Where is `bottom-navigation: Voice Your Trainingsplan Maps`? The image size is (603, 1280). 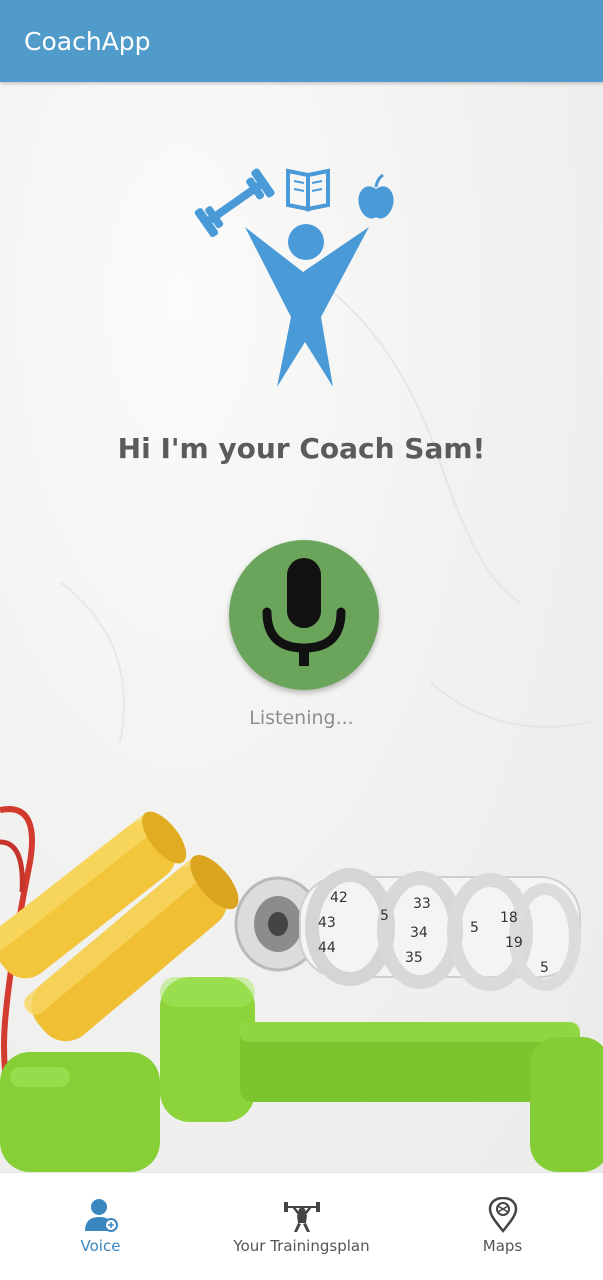
bottom-navigation: Voice Your Trainingsplan Maps is located at coordinates (301, 1226).